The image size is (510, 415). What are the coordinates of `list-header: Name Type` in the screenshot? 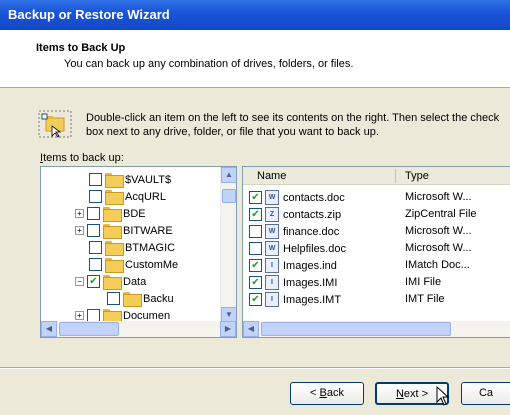 It's located at (376, 176).